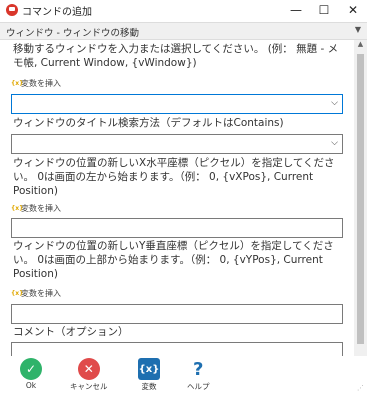 The height and width of the screenshot is (394, 367). Describe the element at coordinates (57, 12) in the screenshot. I see `window-title: コマンドの追加` at that location.